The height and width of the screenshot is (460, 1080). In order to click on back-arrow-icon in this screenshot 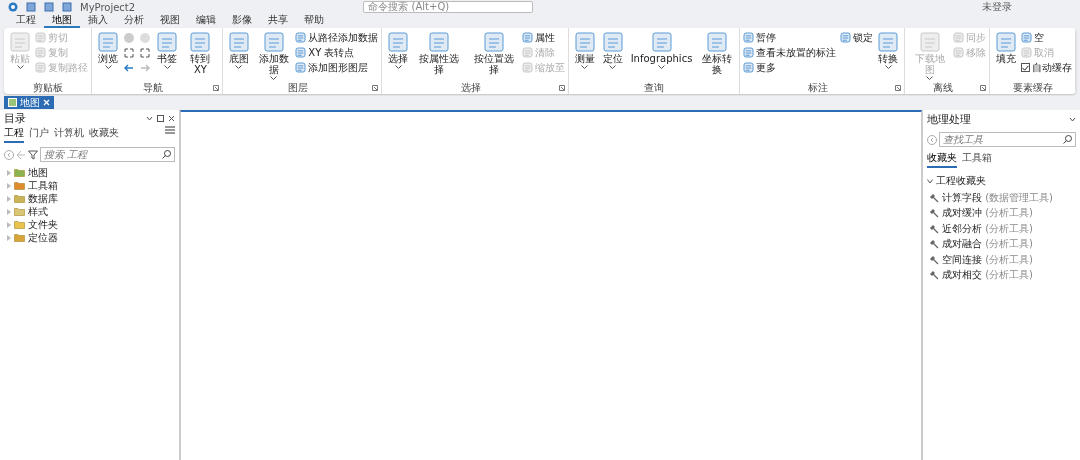, I will do `click(129, 68)`.